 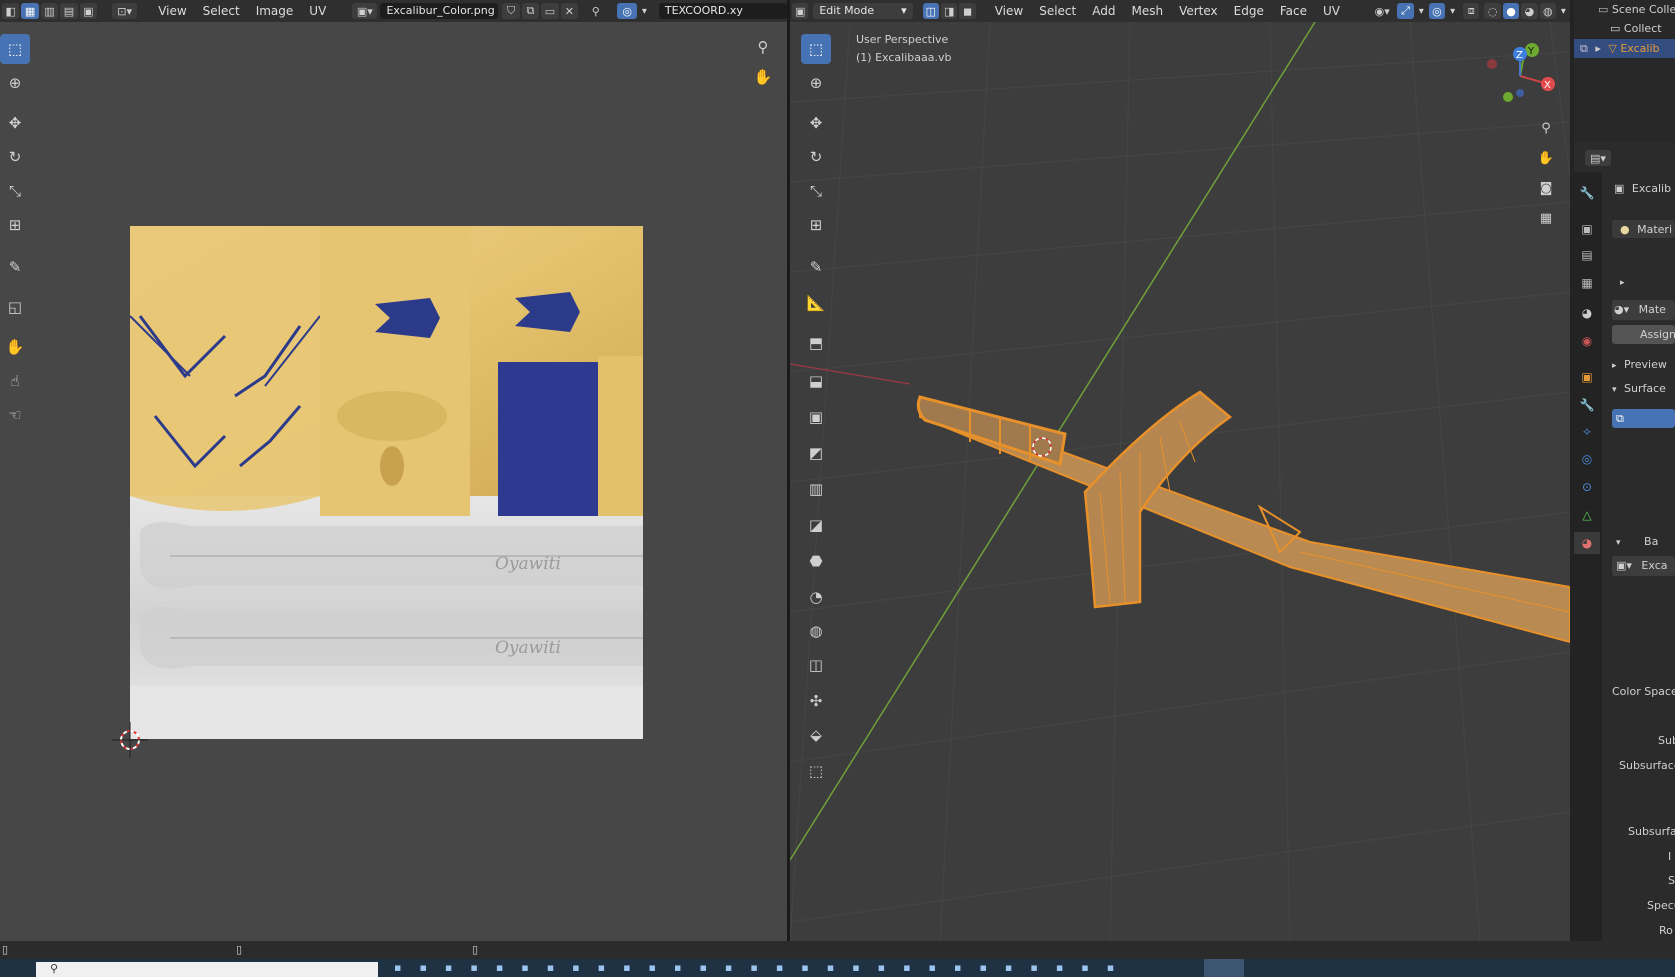 I want to click on vp-shear-tool: ⬙, so click(x=816, y=735).